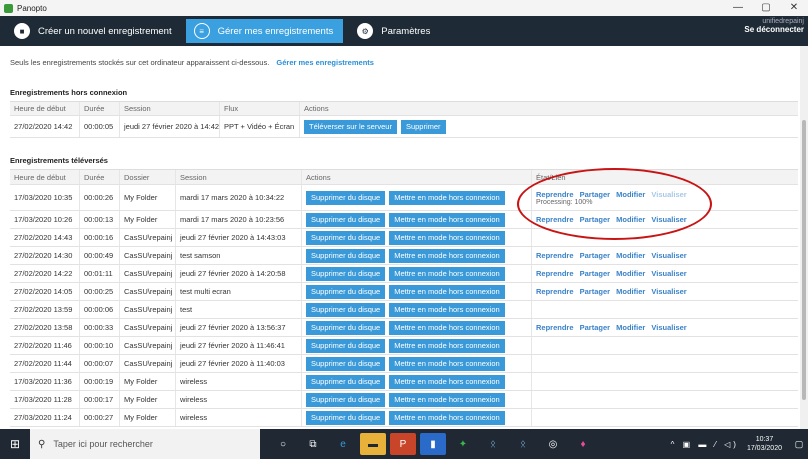 The width and height of the screenshot is (808, 459). I want to click on cell-duration: 00:01:11, so click(100, 273).